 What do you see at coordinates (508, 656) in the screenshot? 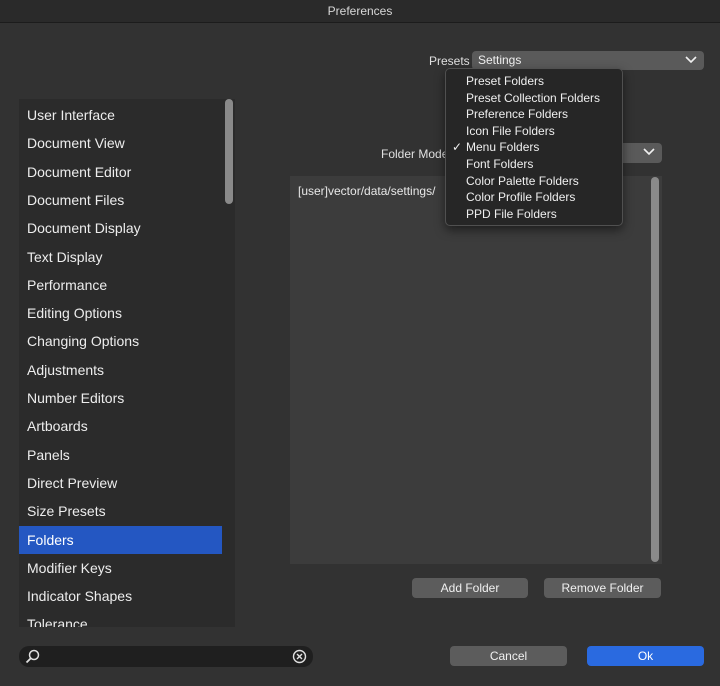
I see `cancel-button: Cancel` at bounding box center [508, 656].